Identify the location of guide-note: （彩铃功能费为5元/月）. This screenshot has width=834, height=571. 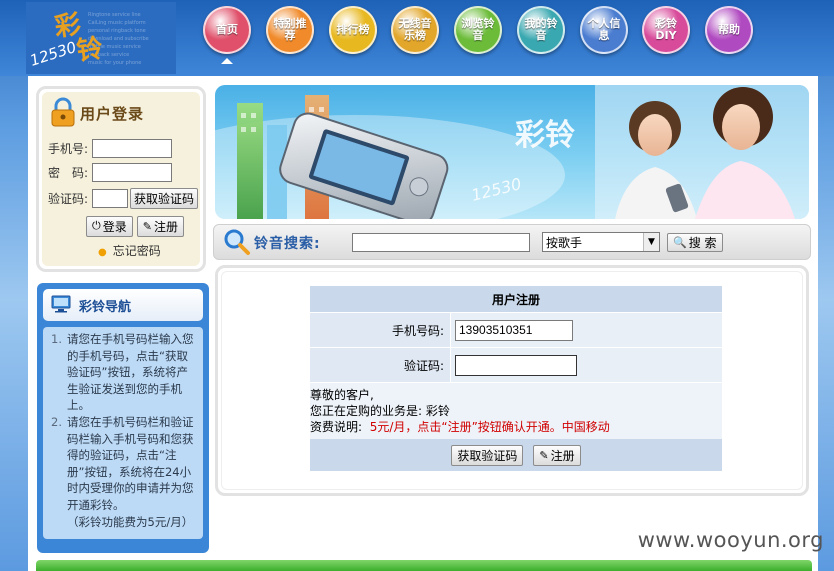
(130, 521).